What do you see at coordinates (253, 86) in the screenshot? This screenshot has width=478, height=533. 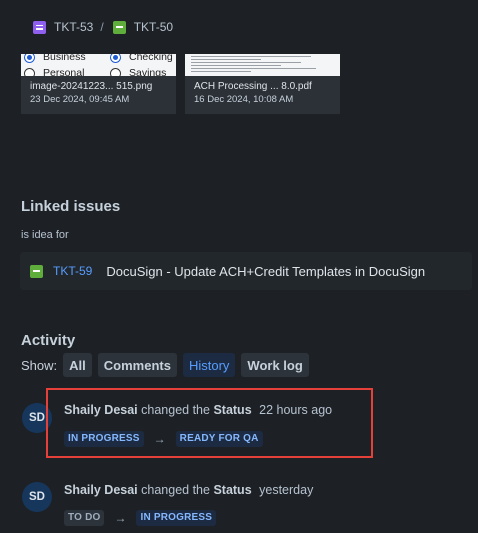 I see `attachment-filename: ACH Processing ... 8.0.pdf` at bounding box center [253, 86].